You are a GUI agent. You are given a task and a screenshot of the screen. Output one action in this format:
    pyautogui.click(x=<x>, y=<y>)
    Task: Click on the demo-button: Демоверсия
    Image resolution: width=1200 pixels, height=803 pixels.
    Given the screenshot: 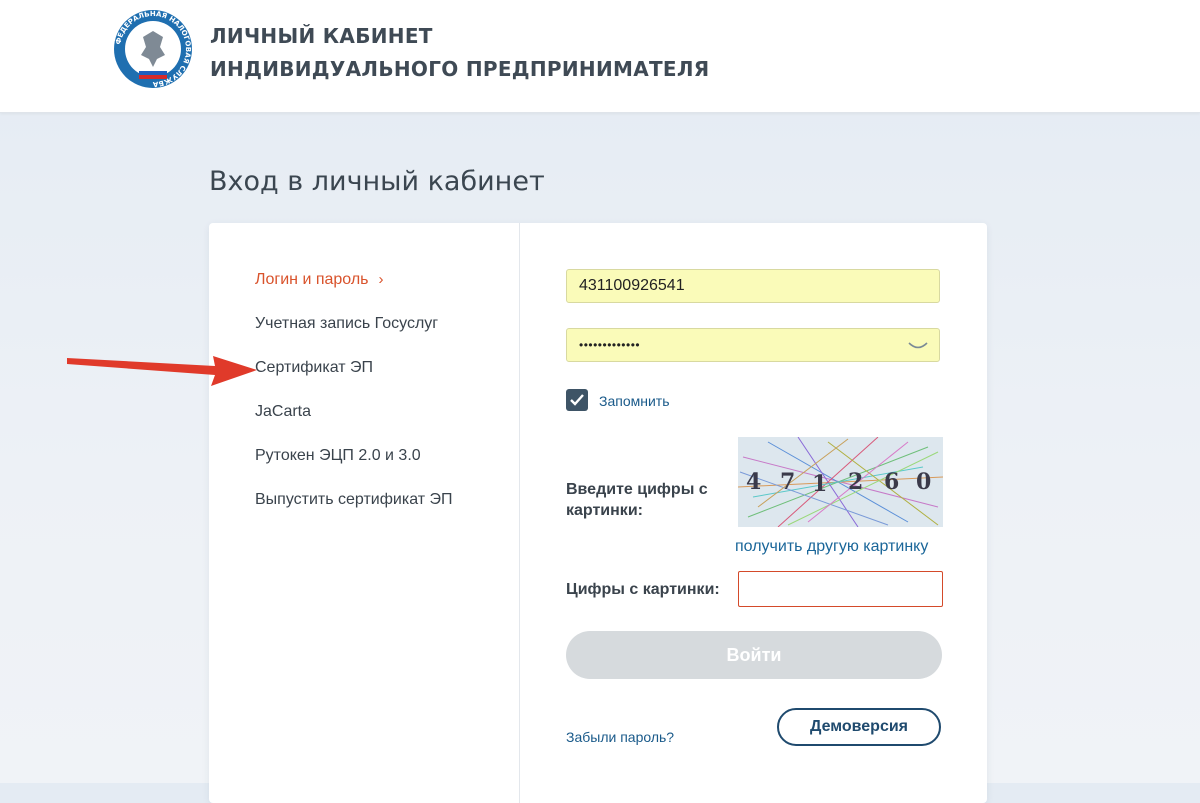 What is the action you would take?
    pyautogui.click(x=859, y=727)
    